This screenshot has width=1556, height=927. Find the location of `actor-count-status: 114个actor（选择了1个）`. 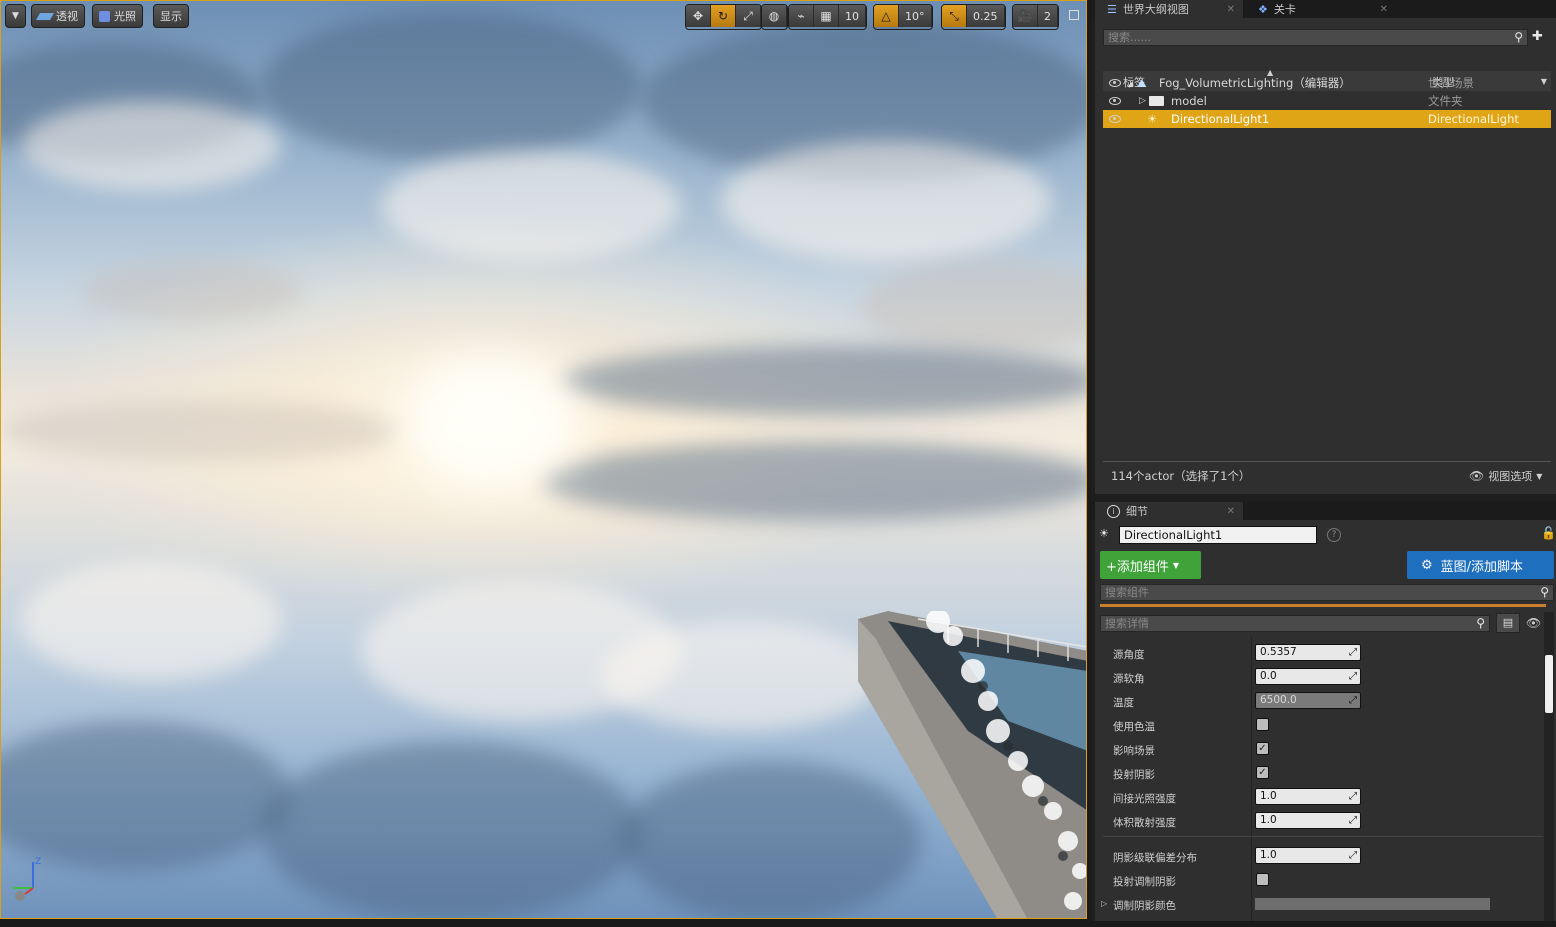

actor-count-status: 114个actor（选择了1个） is located at coordinates (1181, 476).